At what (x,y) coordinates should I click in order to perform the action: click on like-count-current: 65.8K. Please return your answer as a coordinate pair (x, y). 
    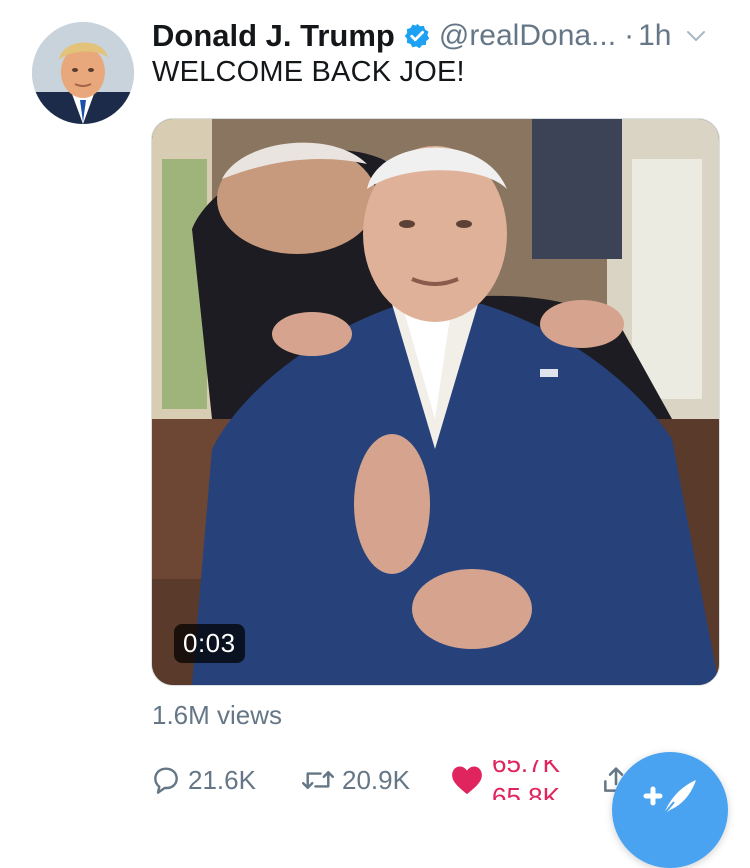
    Looking at the image, I should click on (526, 791).